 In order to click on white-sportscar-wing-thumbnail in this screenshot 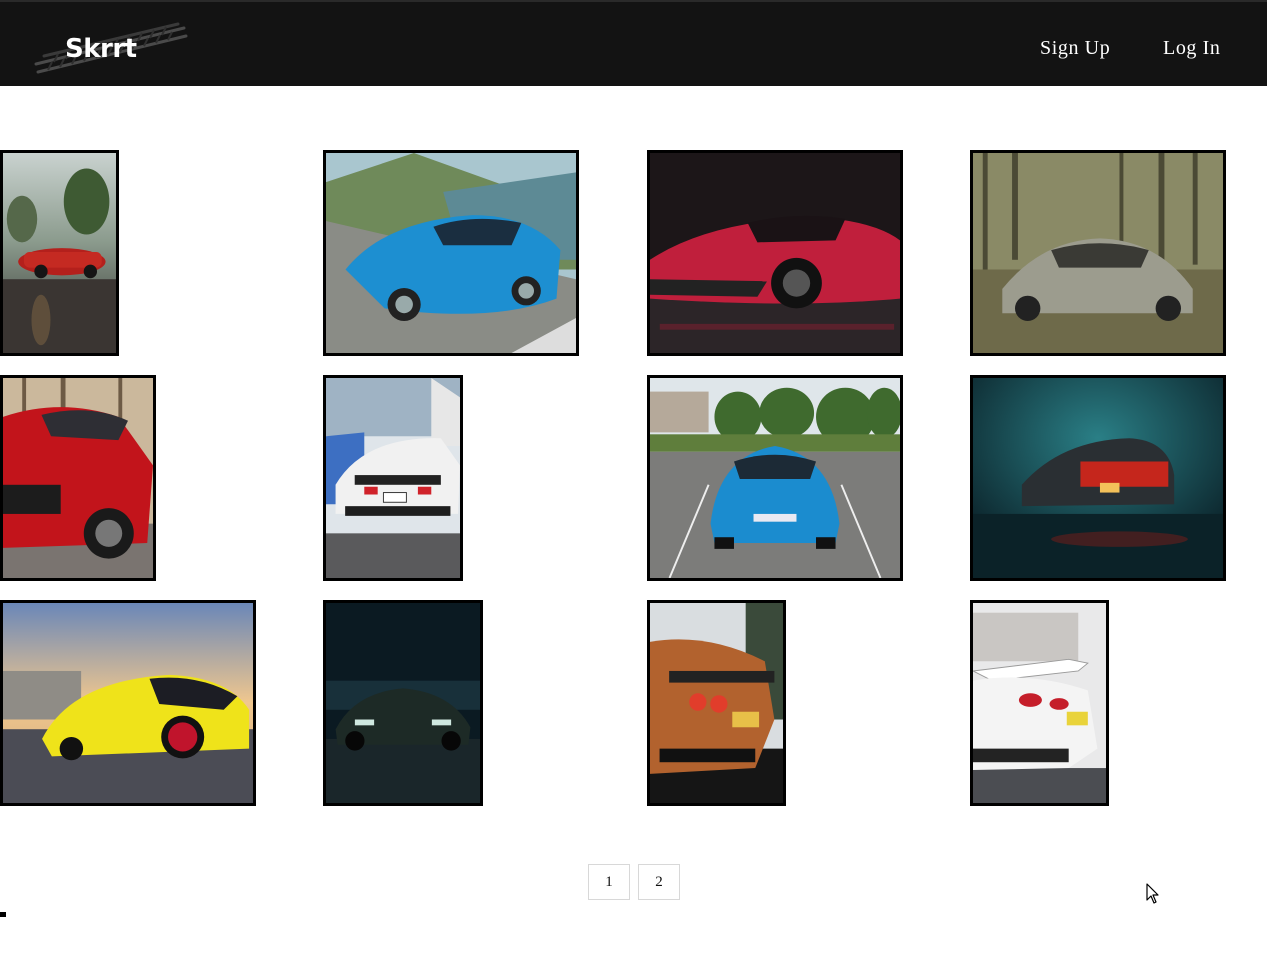, I will do `click(1039, 703)`.